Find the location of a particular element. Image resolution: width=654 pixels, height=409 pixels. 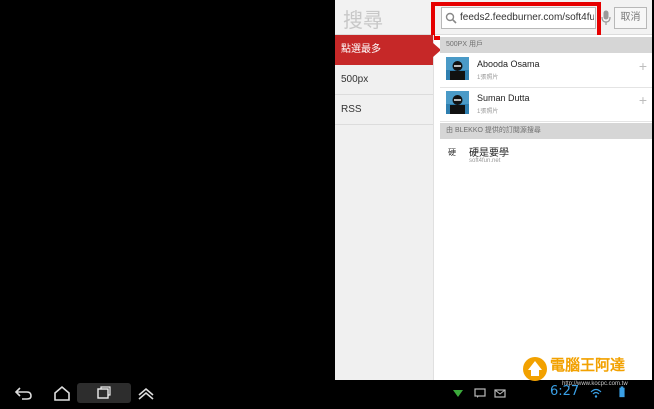

watermark-url: http://www.kocpc.com.tw is located at coordinates (595, 384).